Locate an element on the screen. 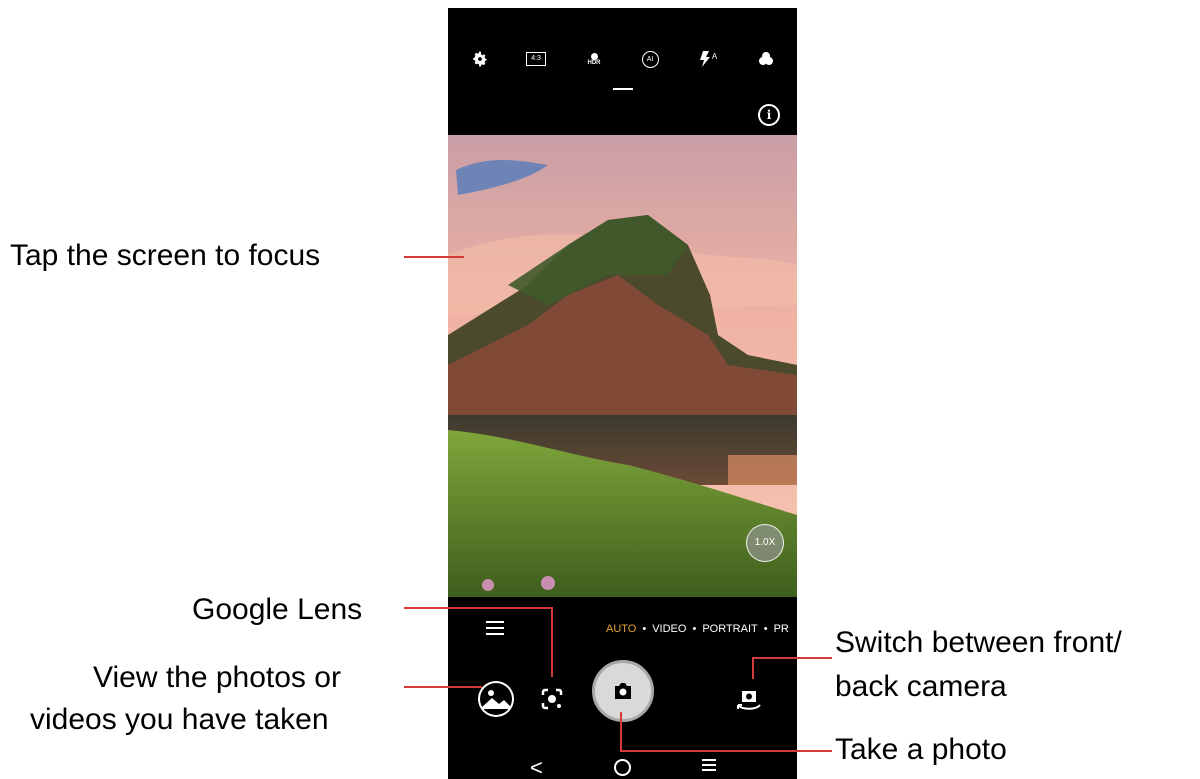  ai-label: AI is located at coordinates (650, 59).